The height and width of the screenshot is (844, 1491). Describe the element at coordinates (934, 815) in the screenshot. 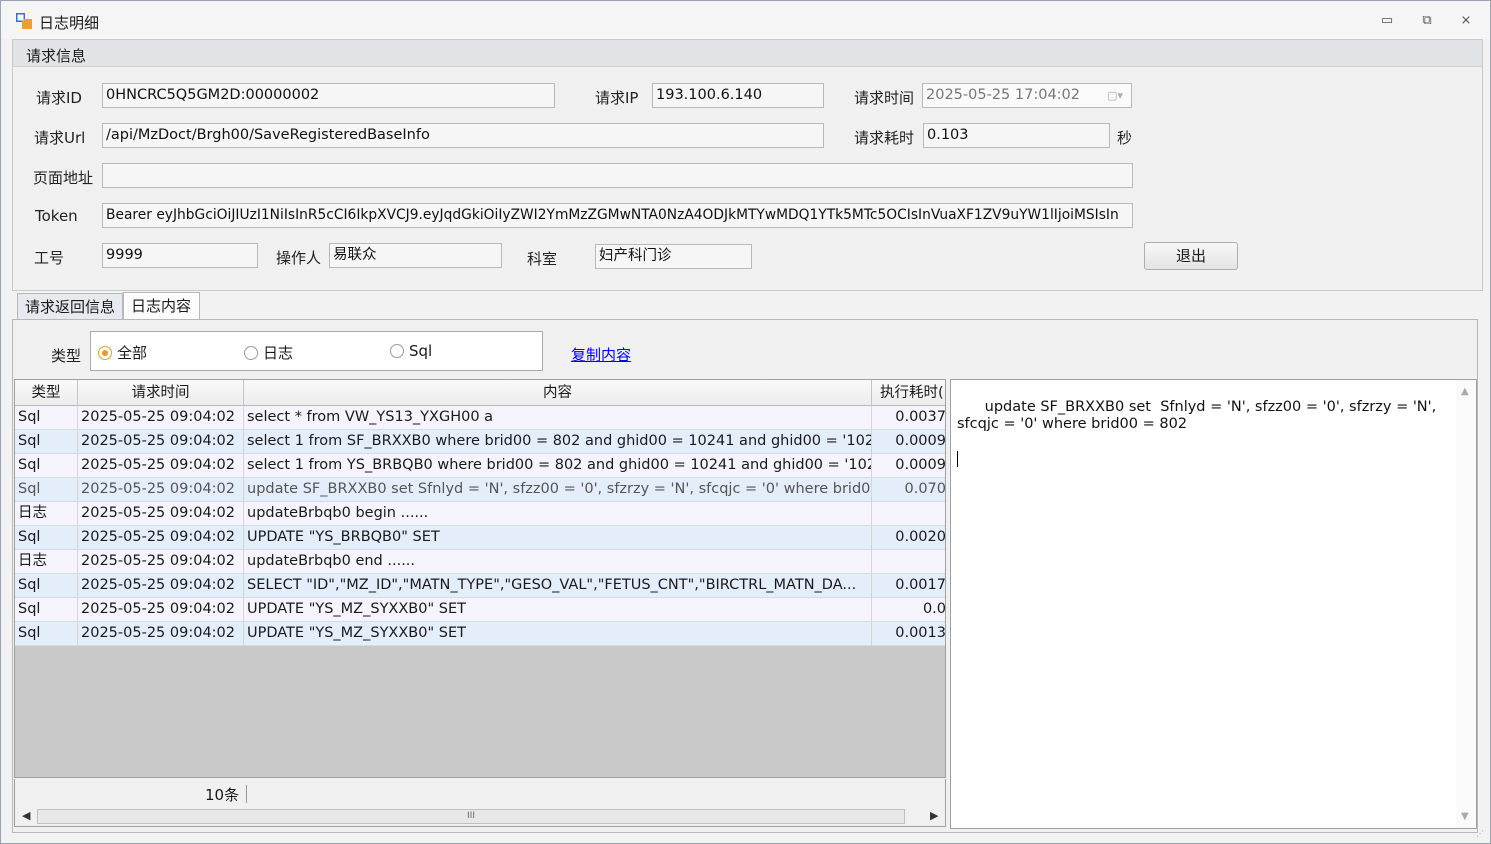

I see `scroll-right-icon: ▶` at that location.